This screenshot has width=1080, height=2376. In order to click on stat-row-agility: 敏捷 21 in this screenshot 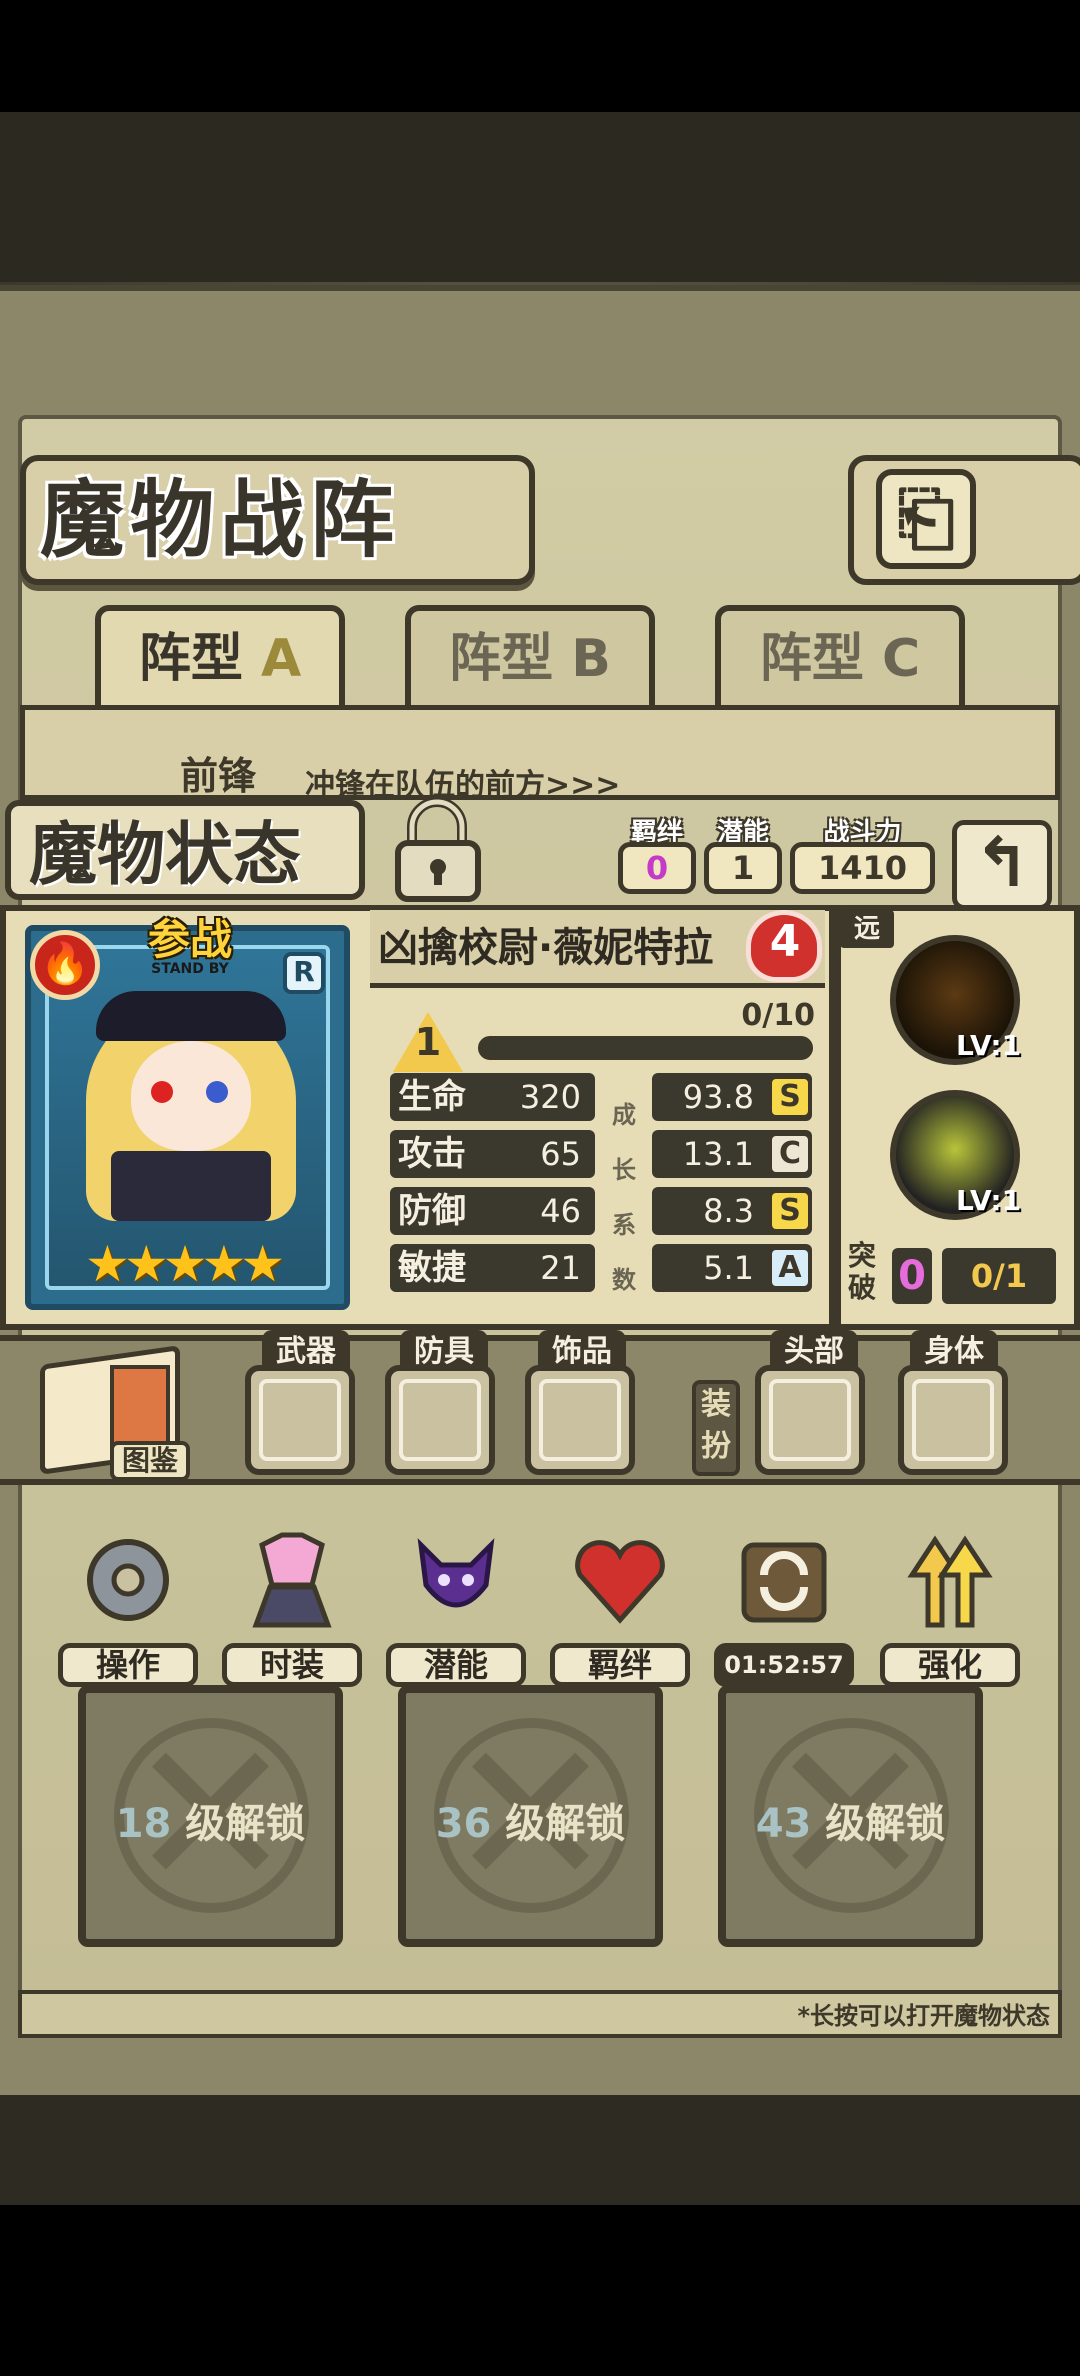, I will do `click(492, 1268)`.